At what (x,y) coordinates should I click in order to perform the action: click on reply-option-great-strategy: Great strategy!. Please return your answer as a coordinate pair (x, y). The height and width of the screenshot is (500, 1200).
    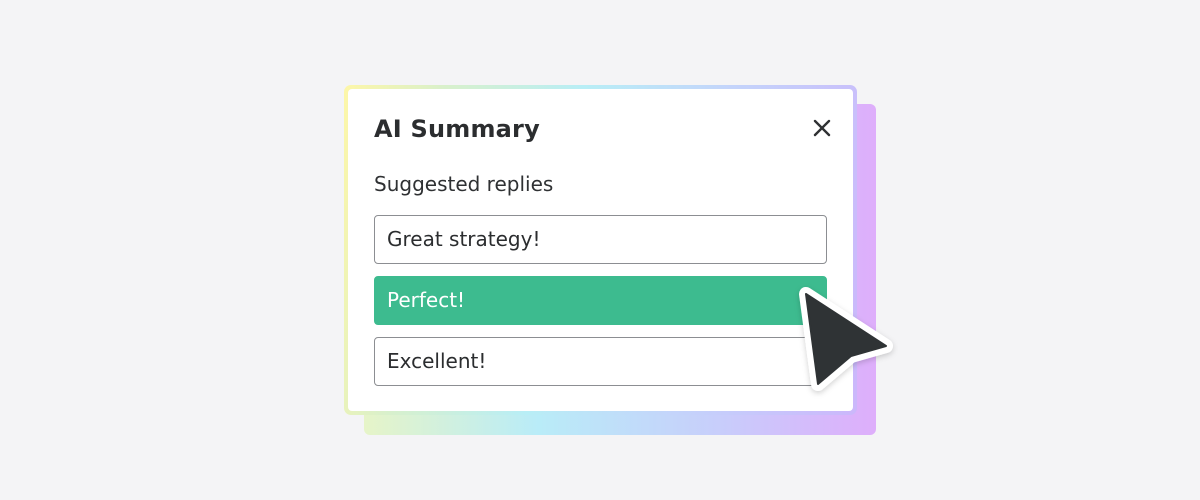
    Looking at the image, I should click on (600, 239).